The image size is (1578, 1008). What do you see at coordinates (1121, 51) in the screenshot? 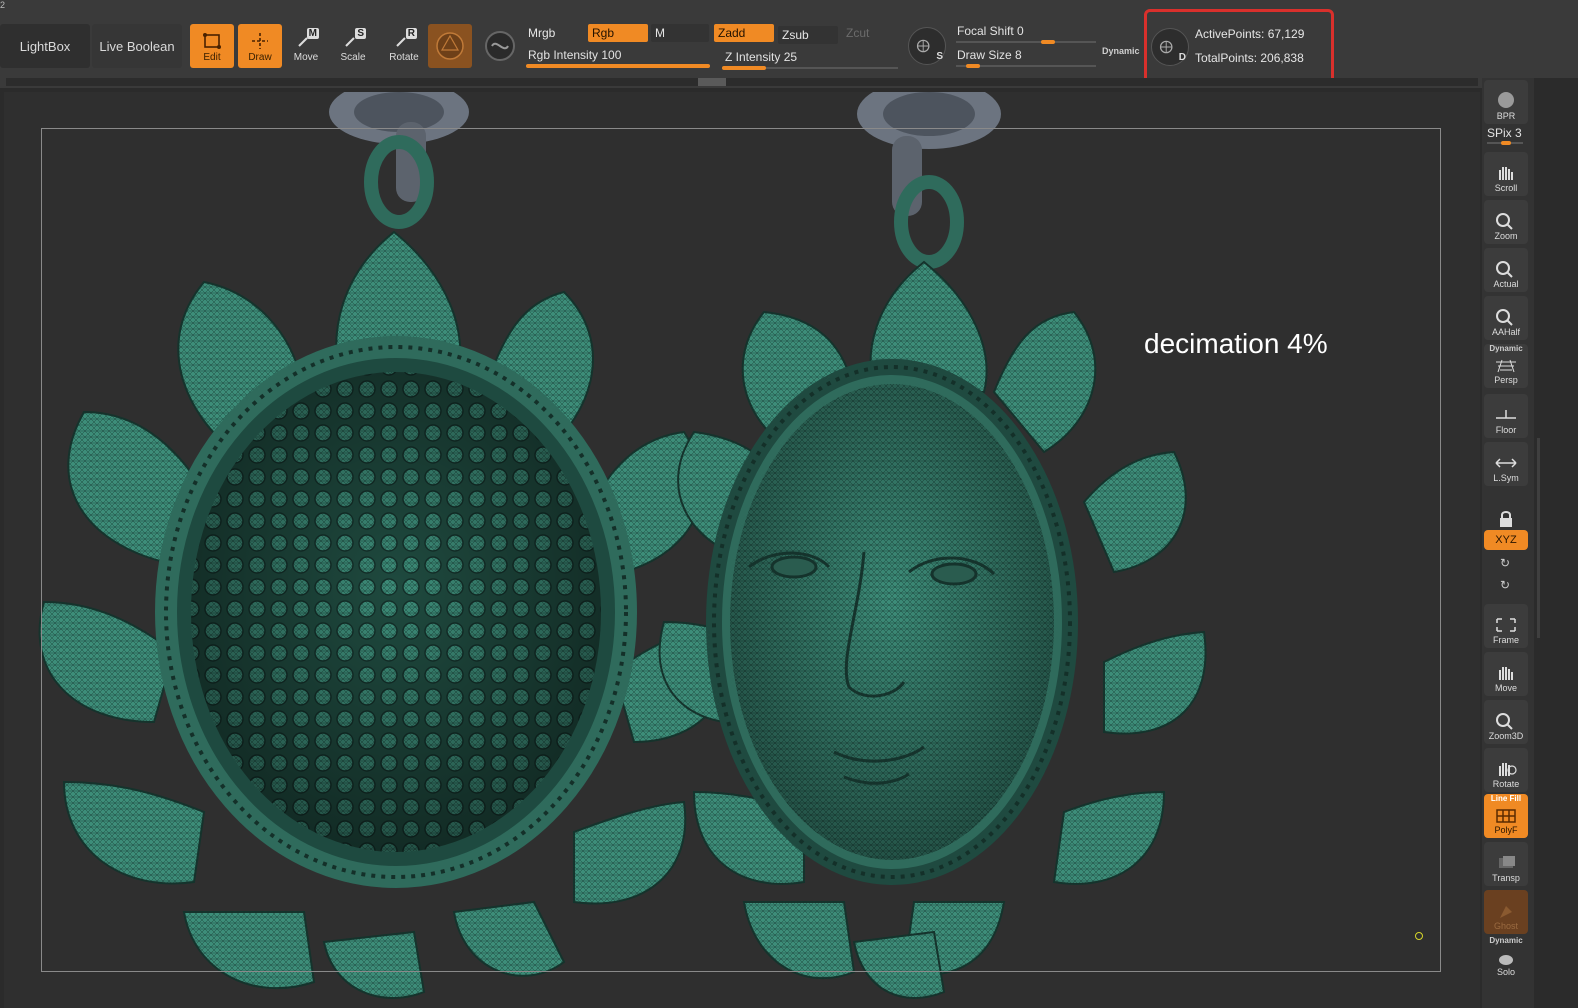
I see `dynamic-toggle: Dynamic` at bounding box center [1121, 51].